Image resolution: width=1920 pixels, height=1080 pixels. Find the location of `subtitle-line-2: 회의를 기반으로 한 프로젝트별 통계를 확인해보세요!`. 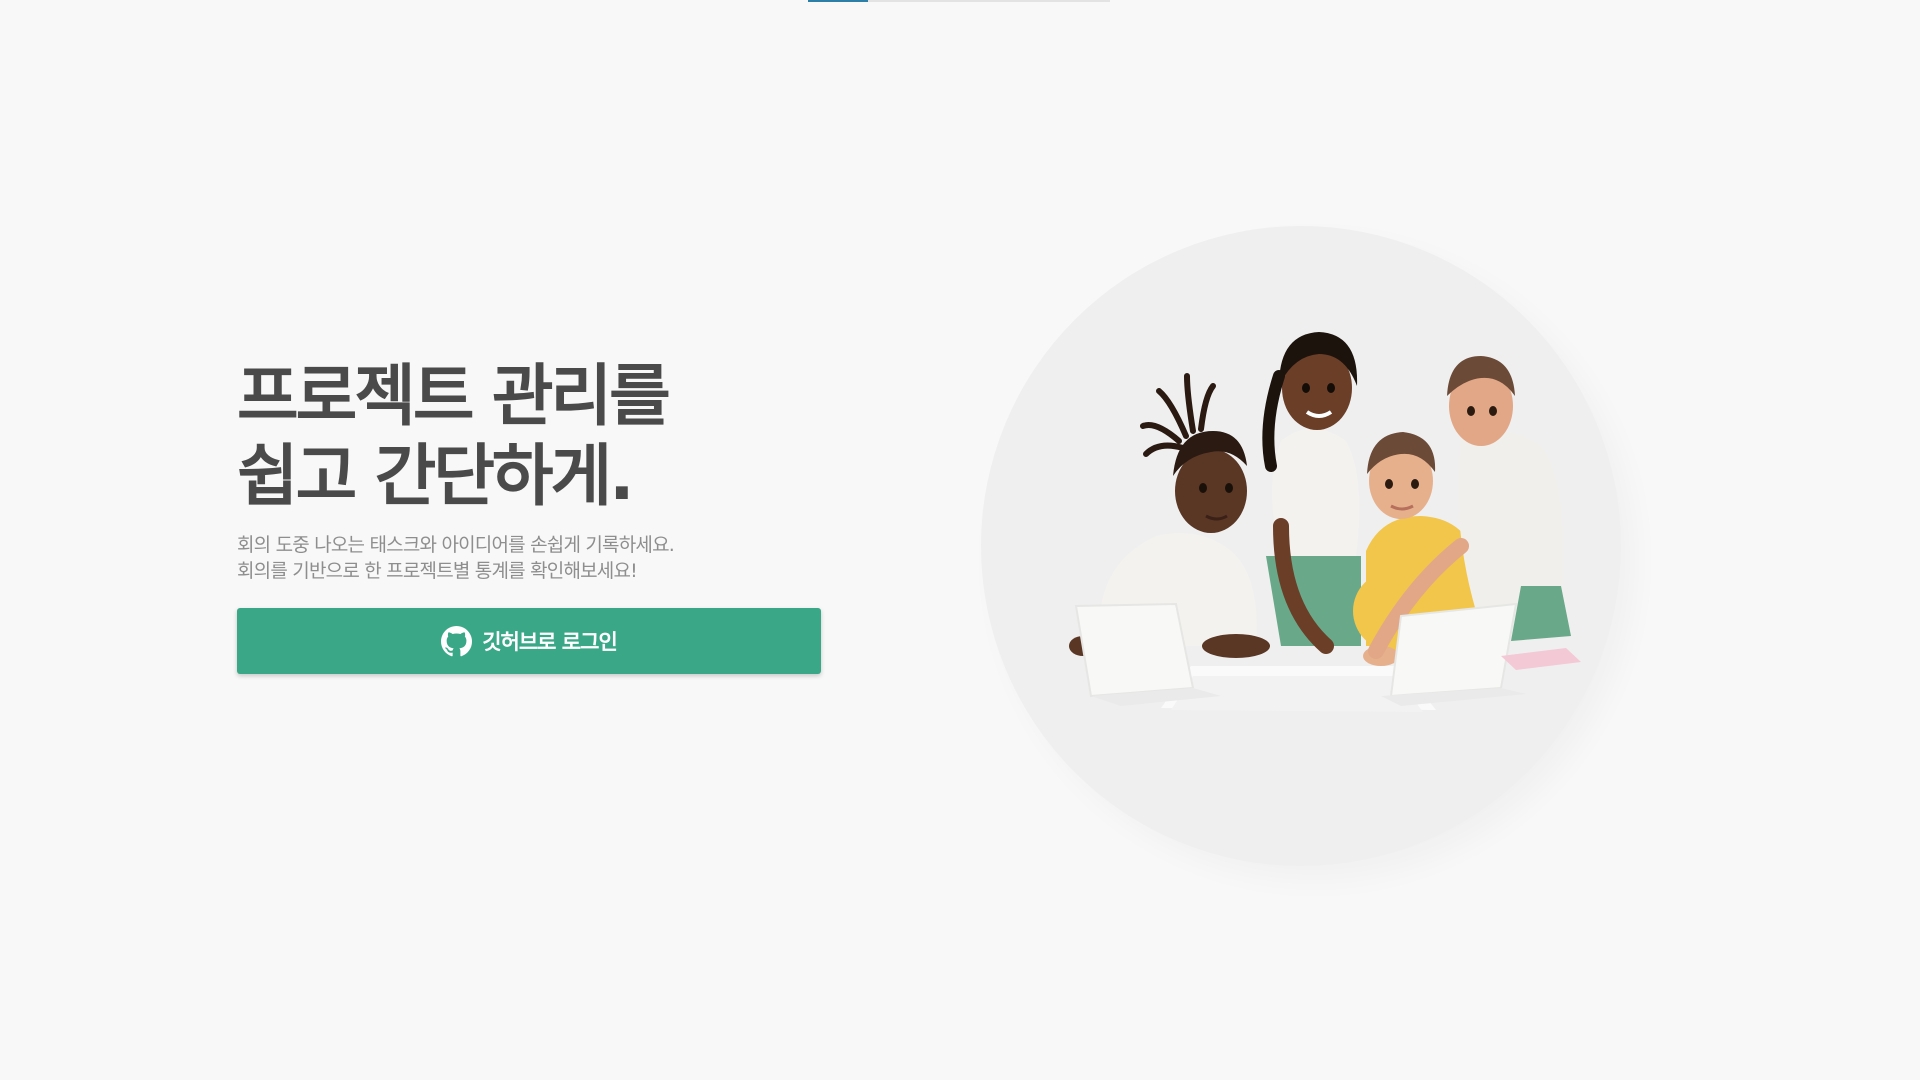

subtitle-line-2: 회의를 기반으로 한 프로젝트별 통계를 확인해보세요! is located at coordinates (437, 571).